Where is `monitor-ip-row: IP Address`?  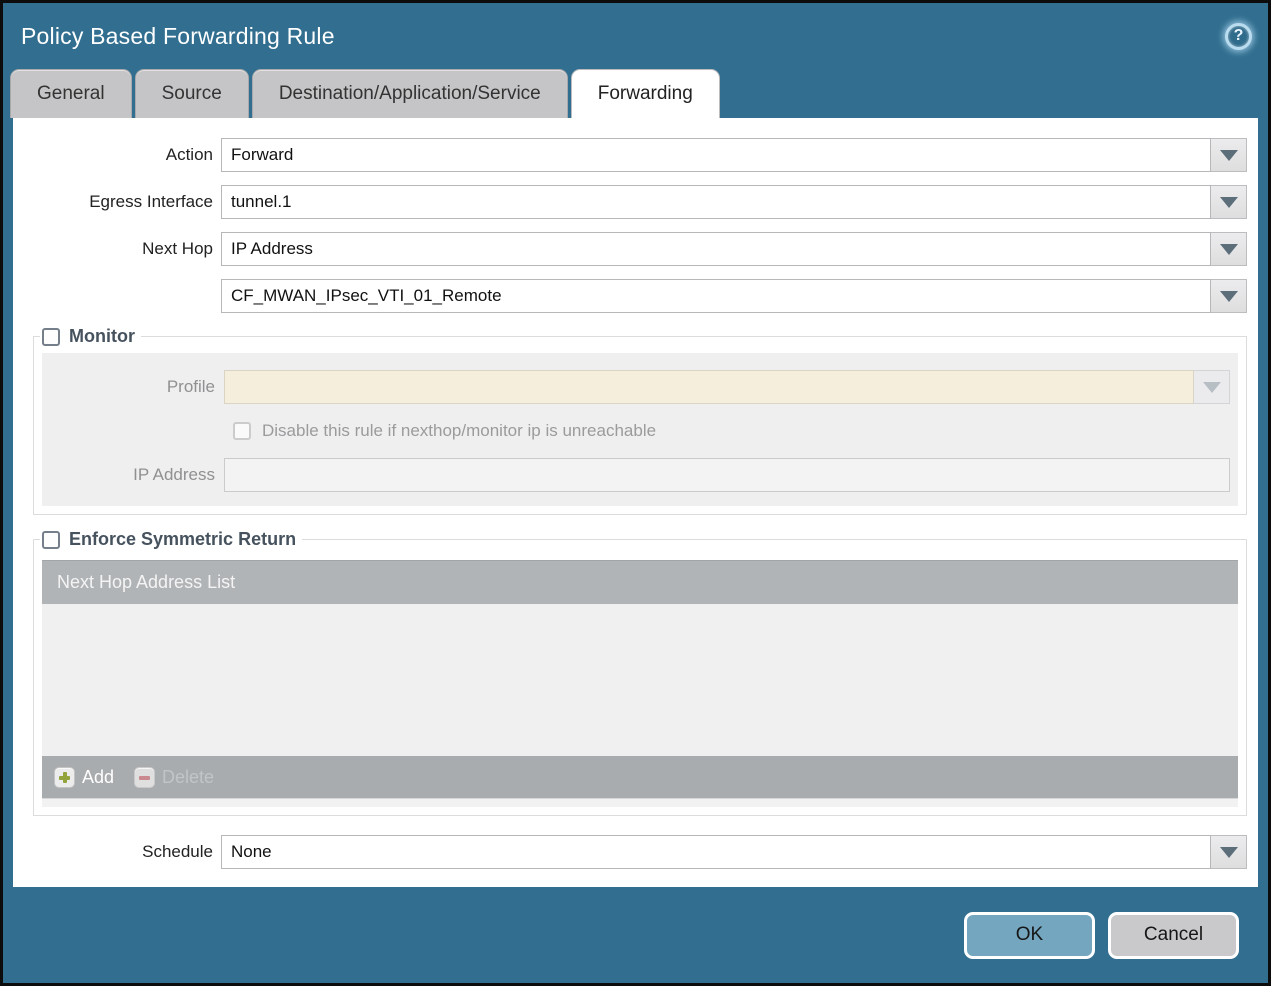 monitor-ip-row: IP Address is located at coordinates (636, 475).